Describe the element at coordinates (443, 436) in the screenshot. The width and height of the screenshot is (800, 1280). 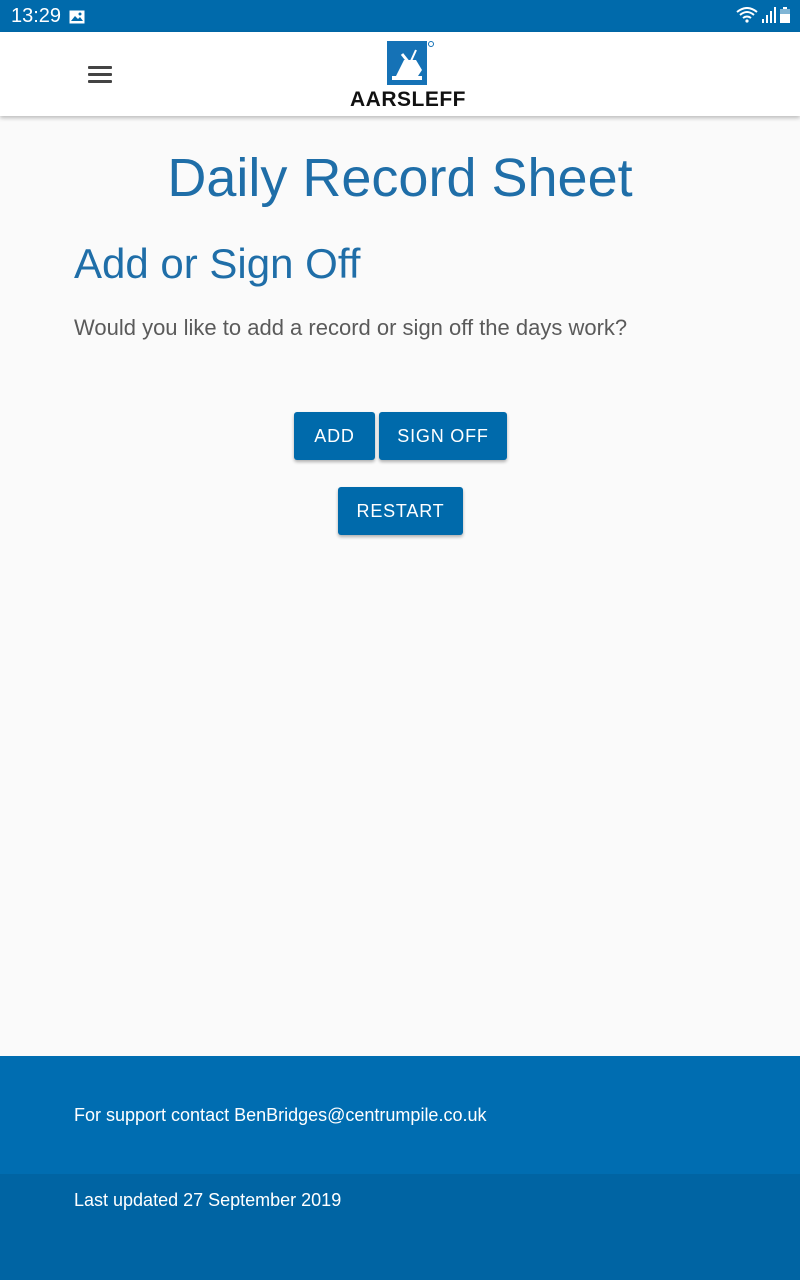
I see `sign-off-button: SIGN OFF` at that location.